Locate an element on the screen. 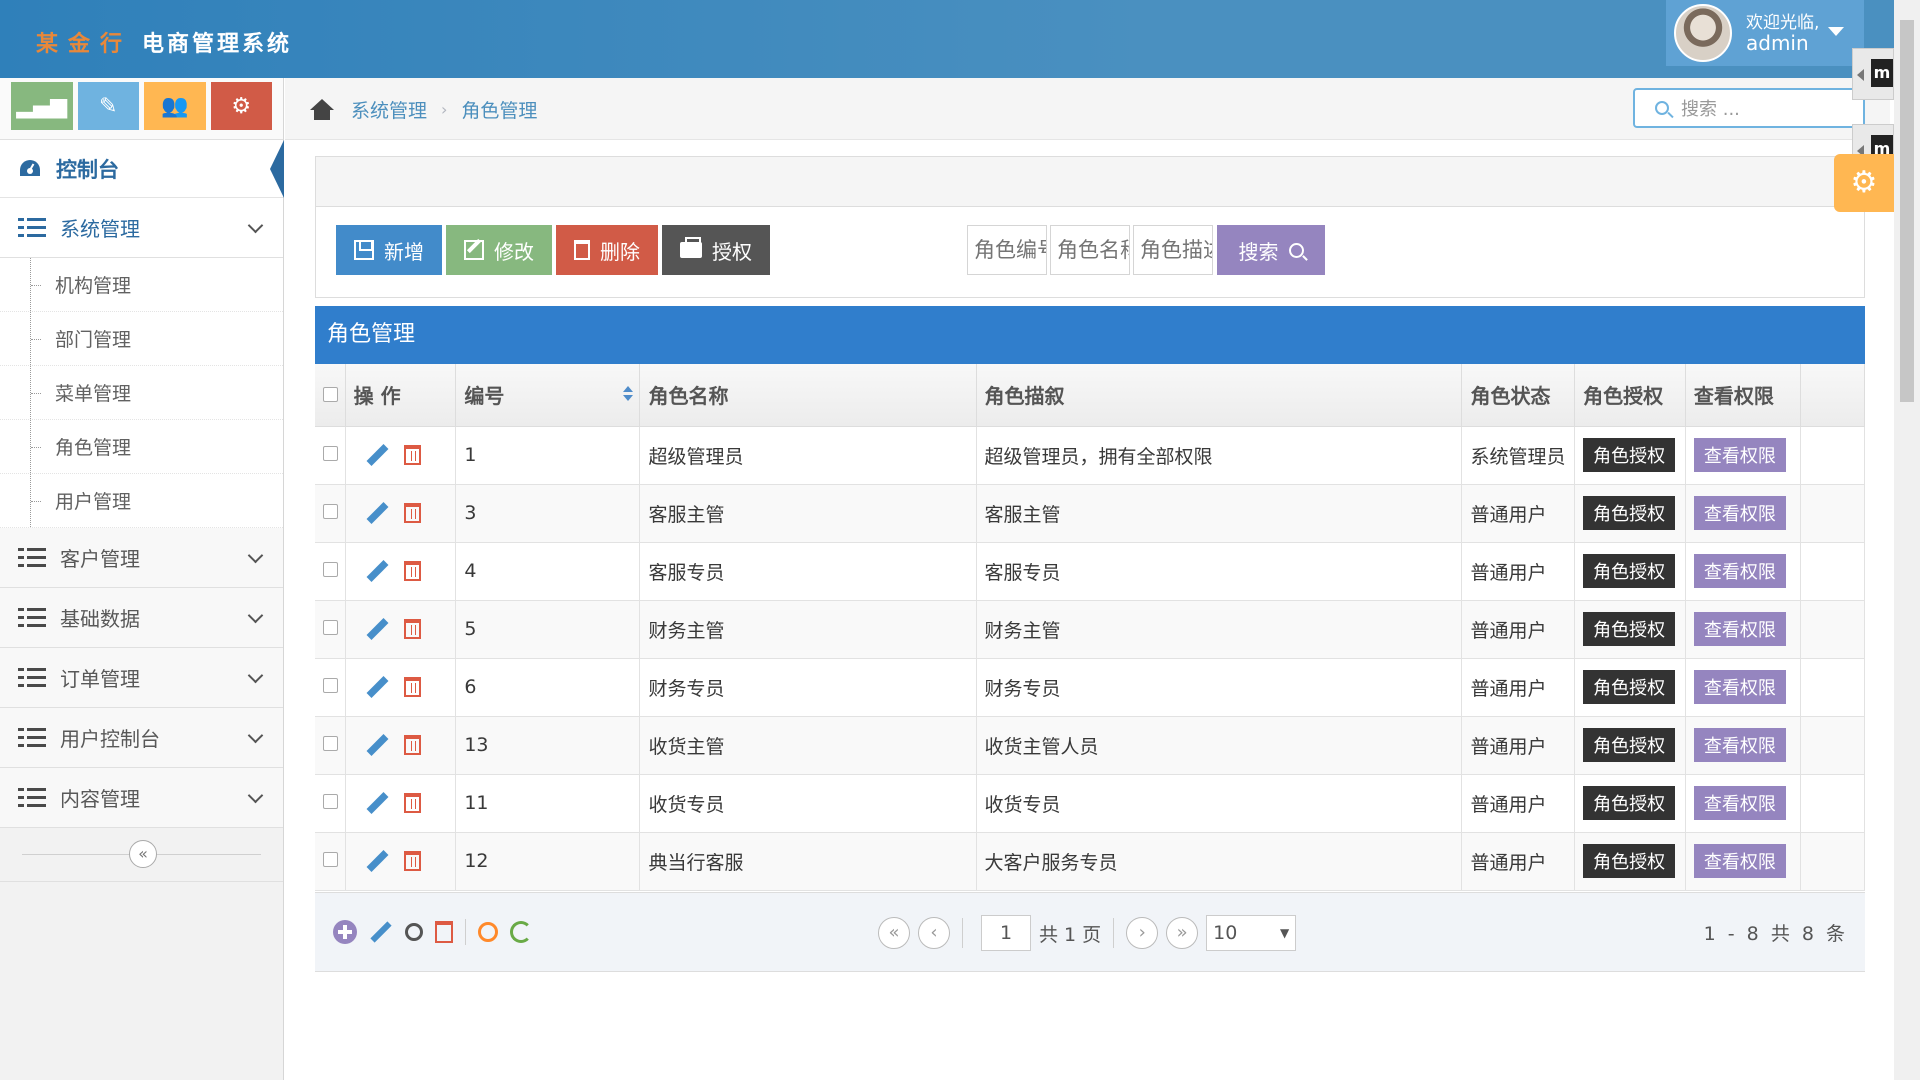 The height and width of the screenshot is (1080, 1920). sidebar-collapse-button: « is located at coordinates (143, 854).